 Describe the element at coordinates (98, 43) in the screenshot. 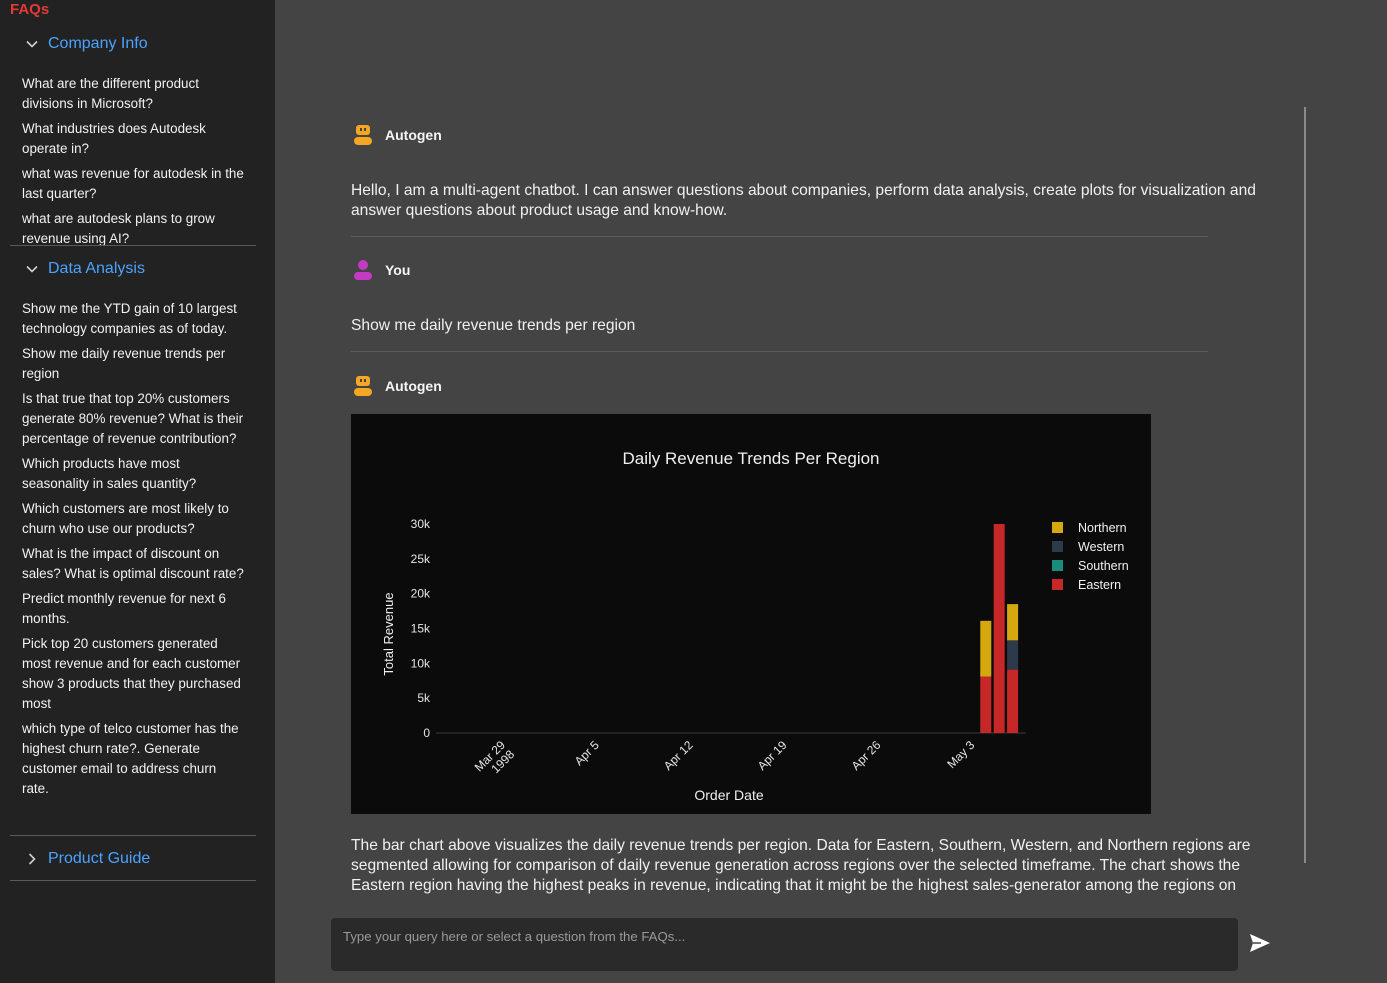

I see `section-label: Company Info` at that location.